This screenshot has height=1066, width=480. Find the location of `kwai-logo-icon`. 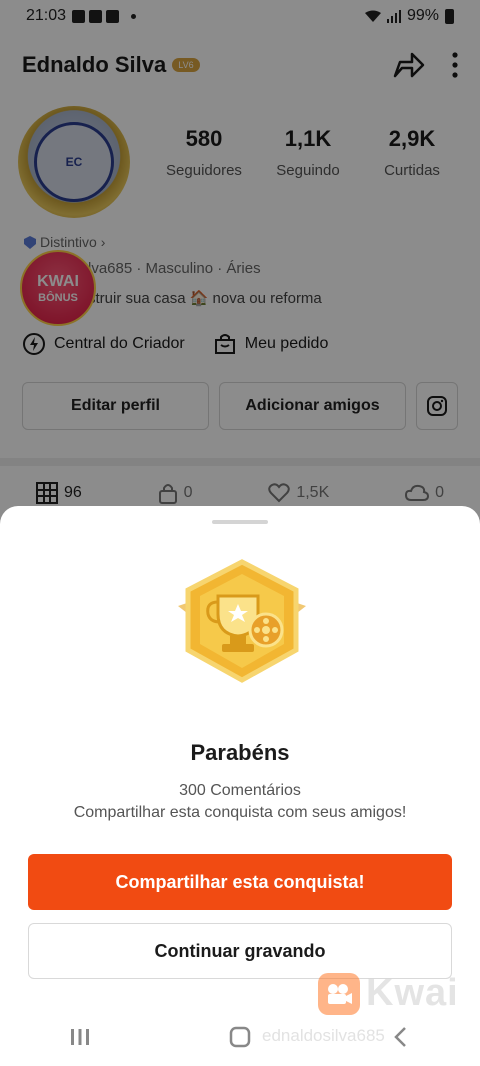

kwai-logo-icon is located at coordinates (339, 993).